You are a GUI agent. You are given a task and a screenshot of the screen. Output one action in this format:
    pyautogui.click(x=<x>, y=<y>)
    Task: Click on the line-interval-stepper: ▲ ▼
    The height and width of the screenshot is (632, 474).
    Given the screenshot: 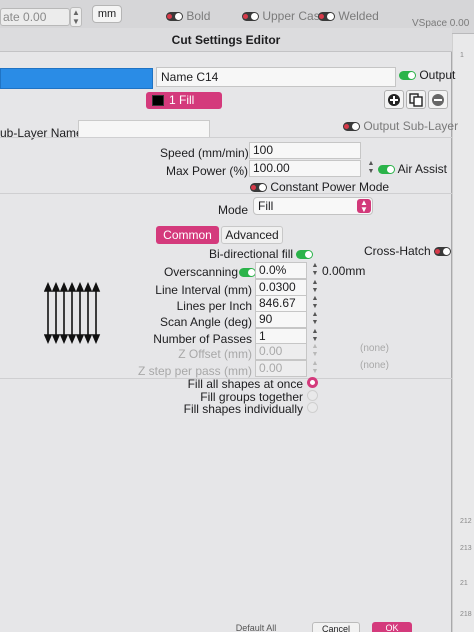 What is the action you would take?
    pyautogui.click(x=315, y=287)
    